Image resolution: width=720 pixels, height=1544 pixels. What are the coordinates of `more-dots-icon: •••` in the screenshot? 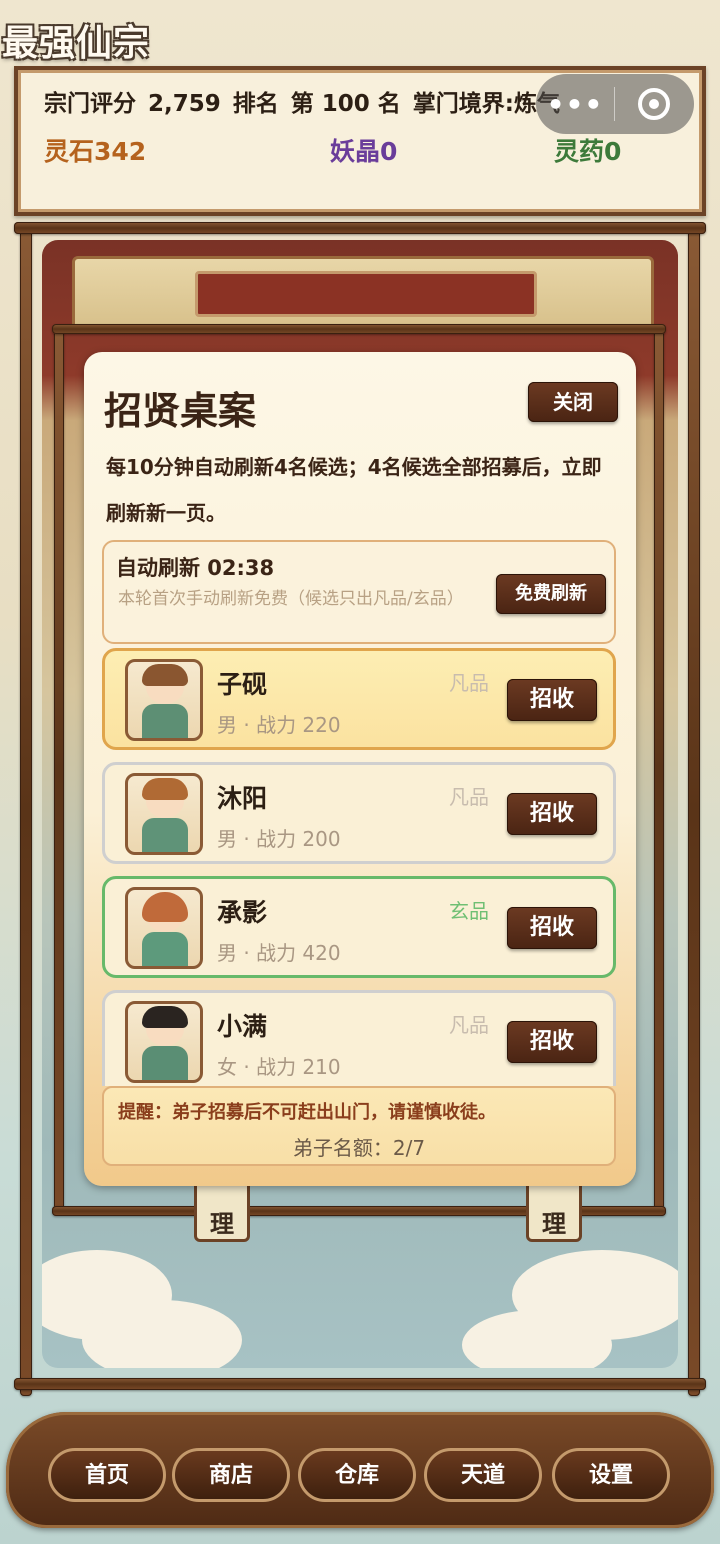 It's located at (575, 104).